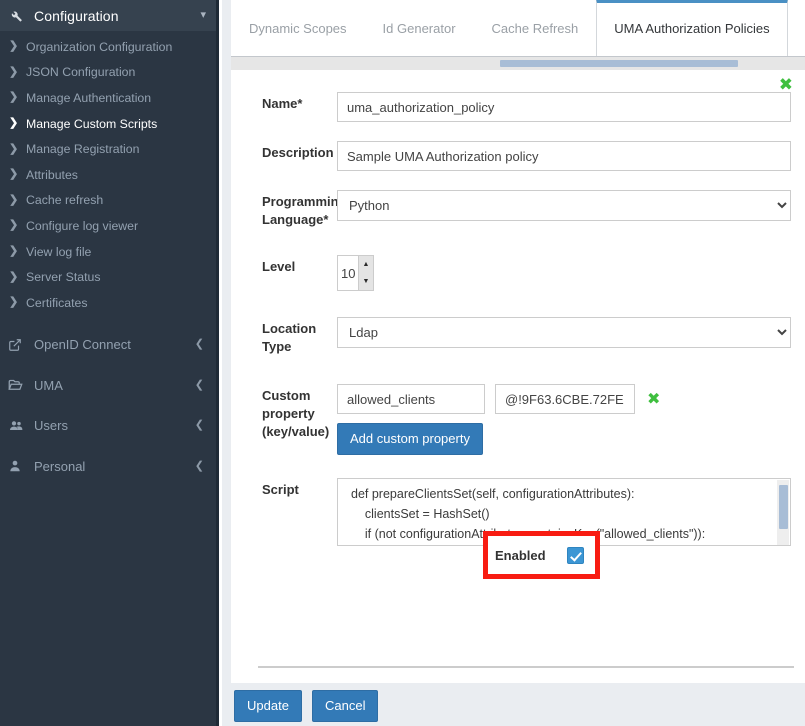  I want to click on description-label: Description, so click(298, 152).